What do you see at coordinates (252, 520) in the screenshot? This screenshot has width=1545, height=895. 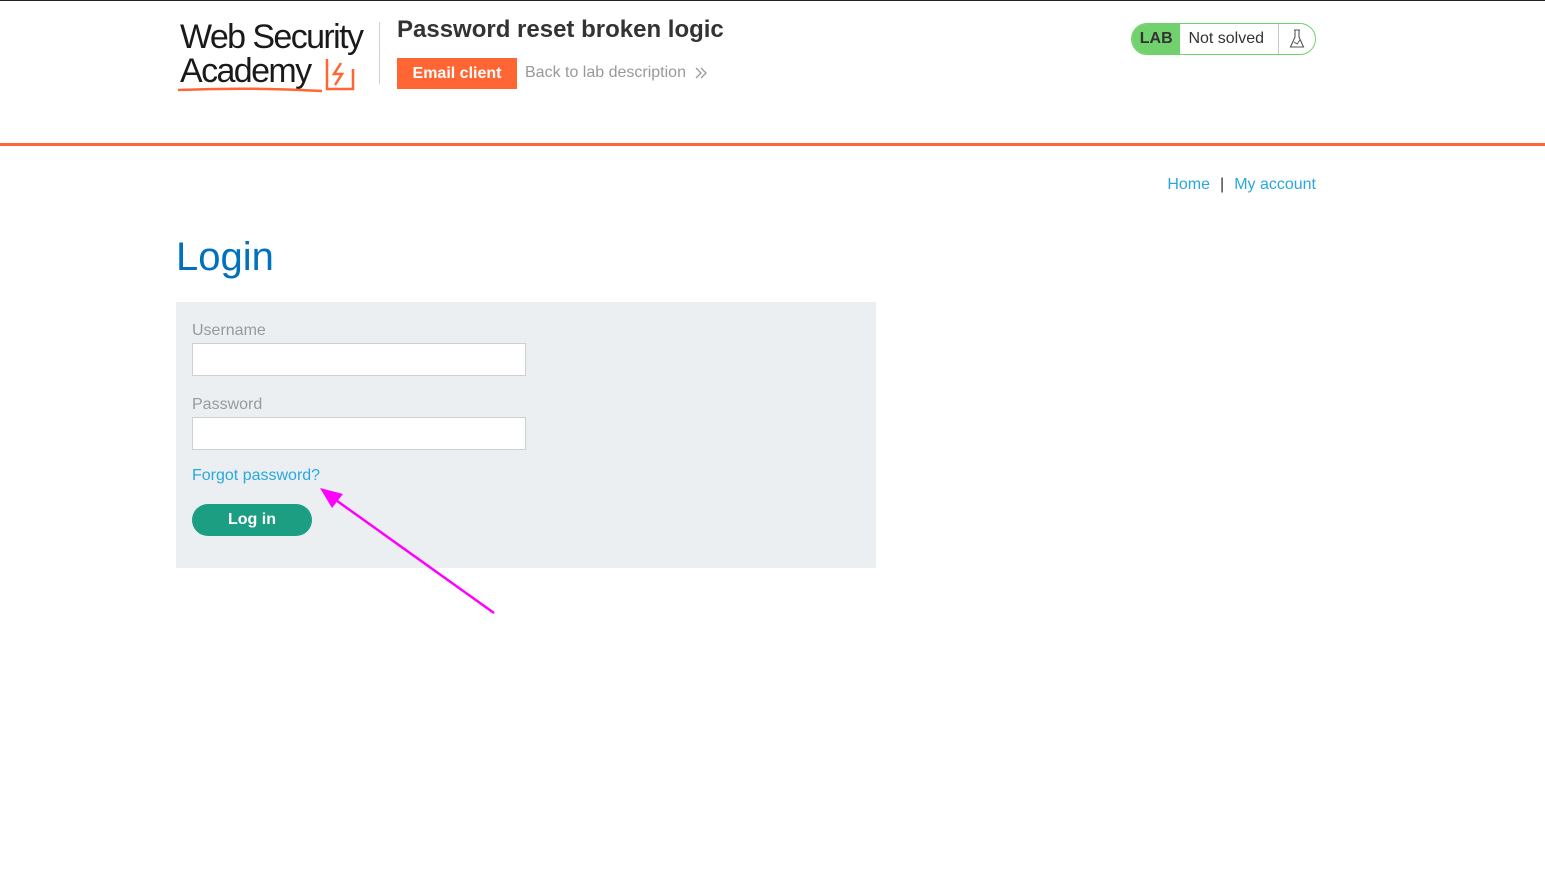 I see `log-in-button: Log in` at bounding box center [252, 520].